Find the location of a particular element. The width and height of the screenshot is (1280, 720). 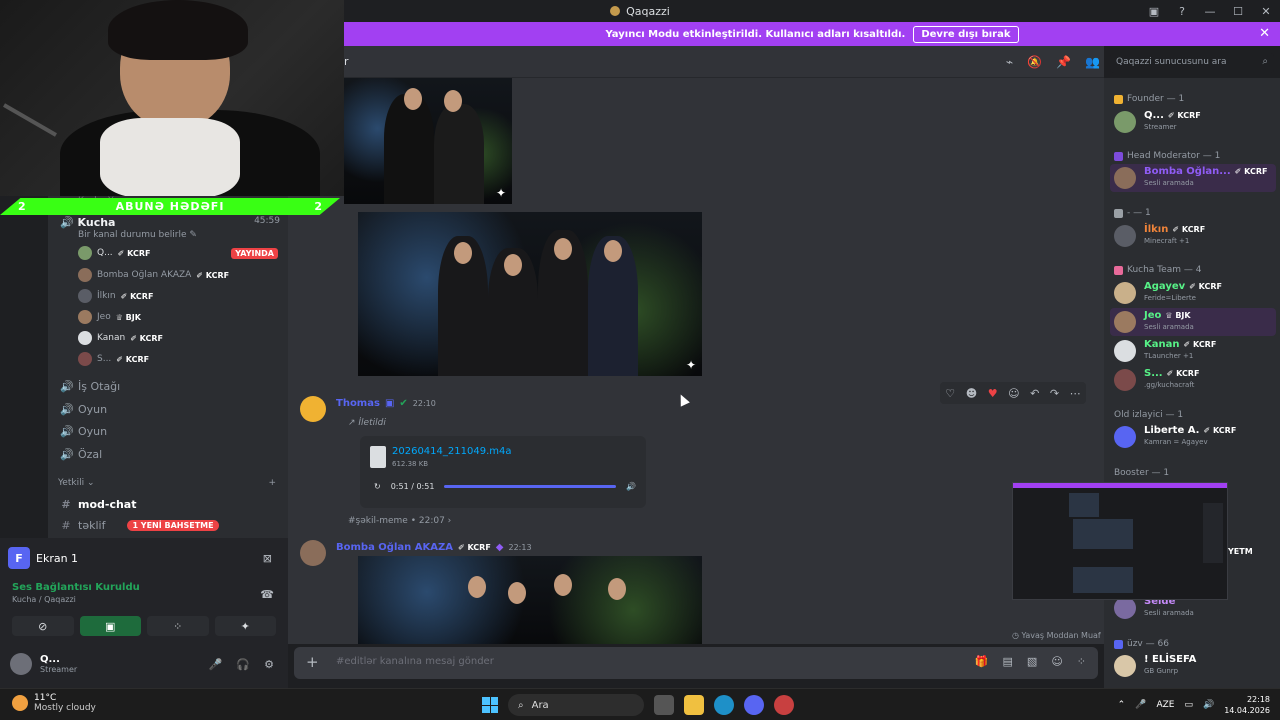

channel-teklif: # təklif 1 YENİ BAHSETME is located at coordinates (170, 525).